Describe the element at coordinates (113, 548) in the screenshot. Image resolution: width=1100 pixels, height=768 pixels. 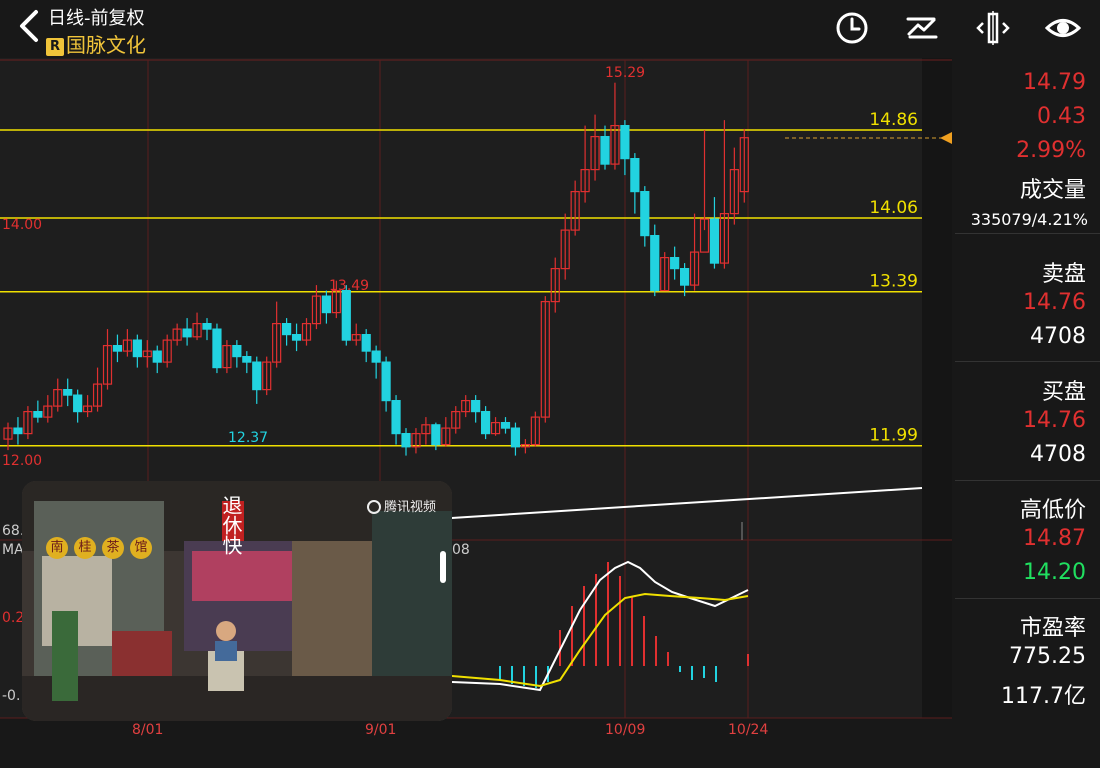
I see `shop-sign-char: 茶` at that location.